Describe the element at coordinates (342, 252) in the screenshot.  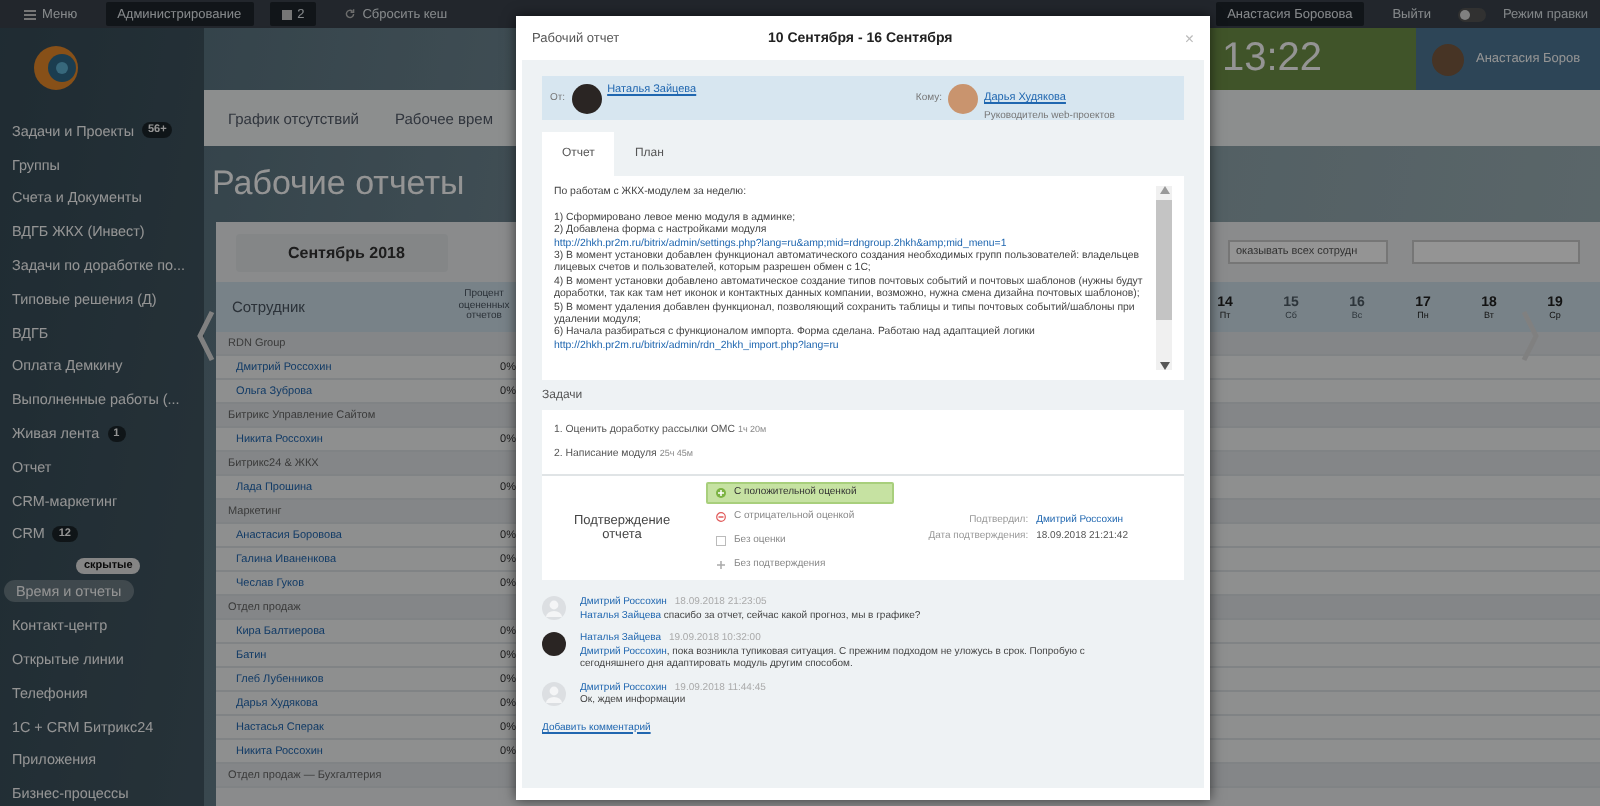
I see `month-selector: Сентябрь 2018` at that location.